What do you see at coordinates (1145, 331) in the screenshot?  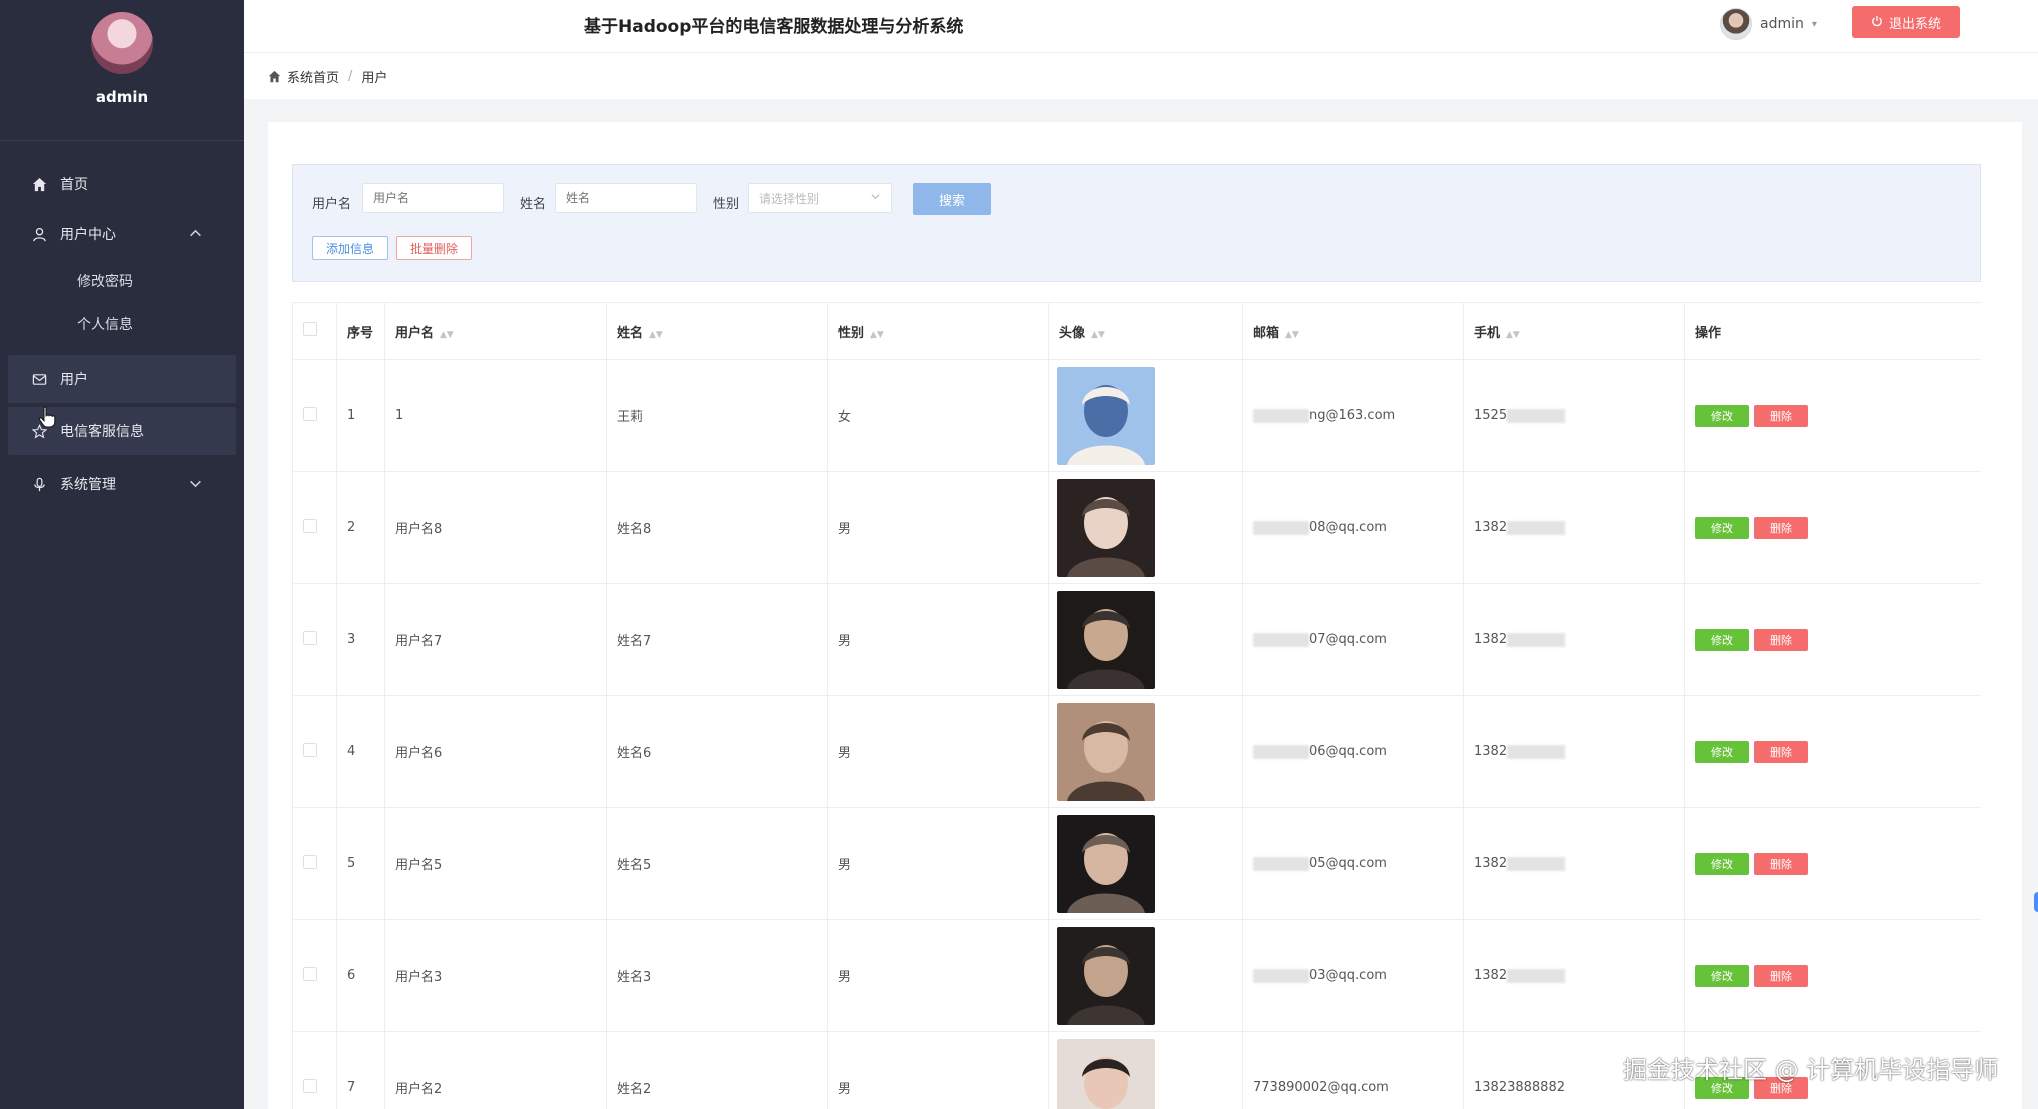 I see `column-header-avatar: 头像 ▲▼` at bounding box center [1145, 331].